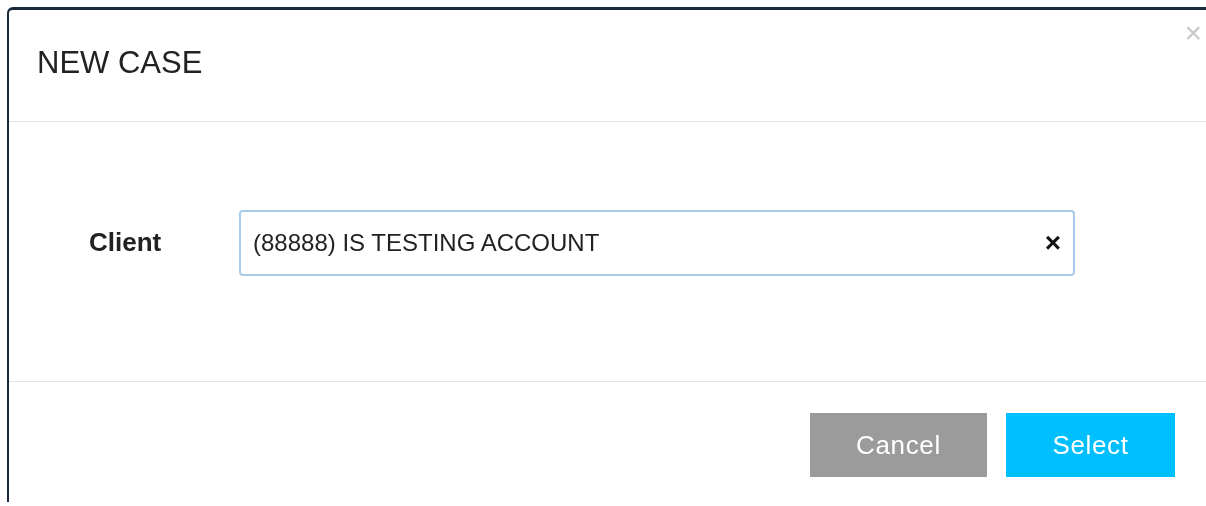 This screenshot has width=1206, height=506. I want to click on select-button: Select, so click(1090, 445).